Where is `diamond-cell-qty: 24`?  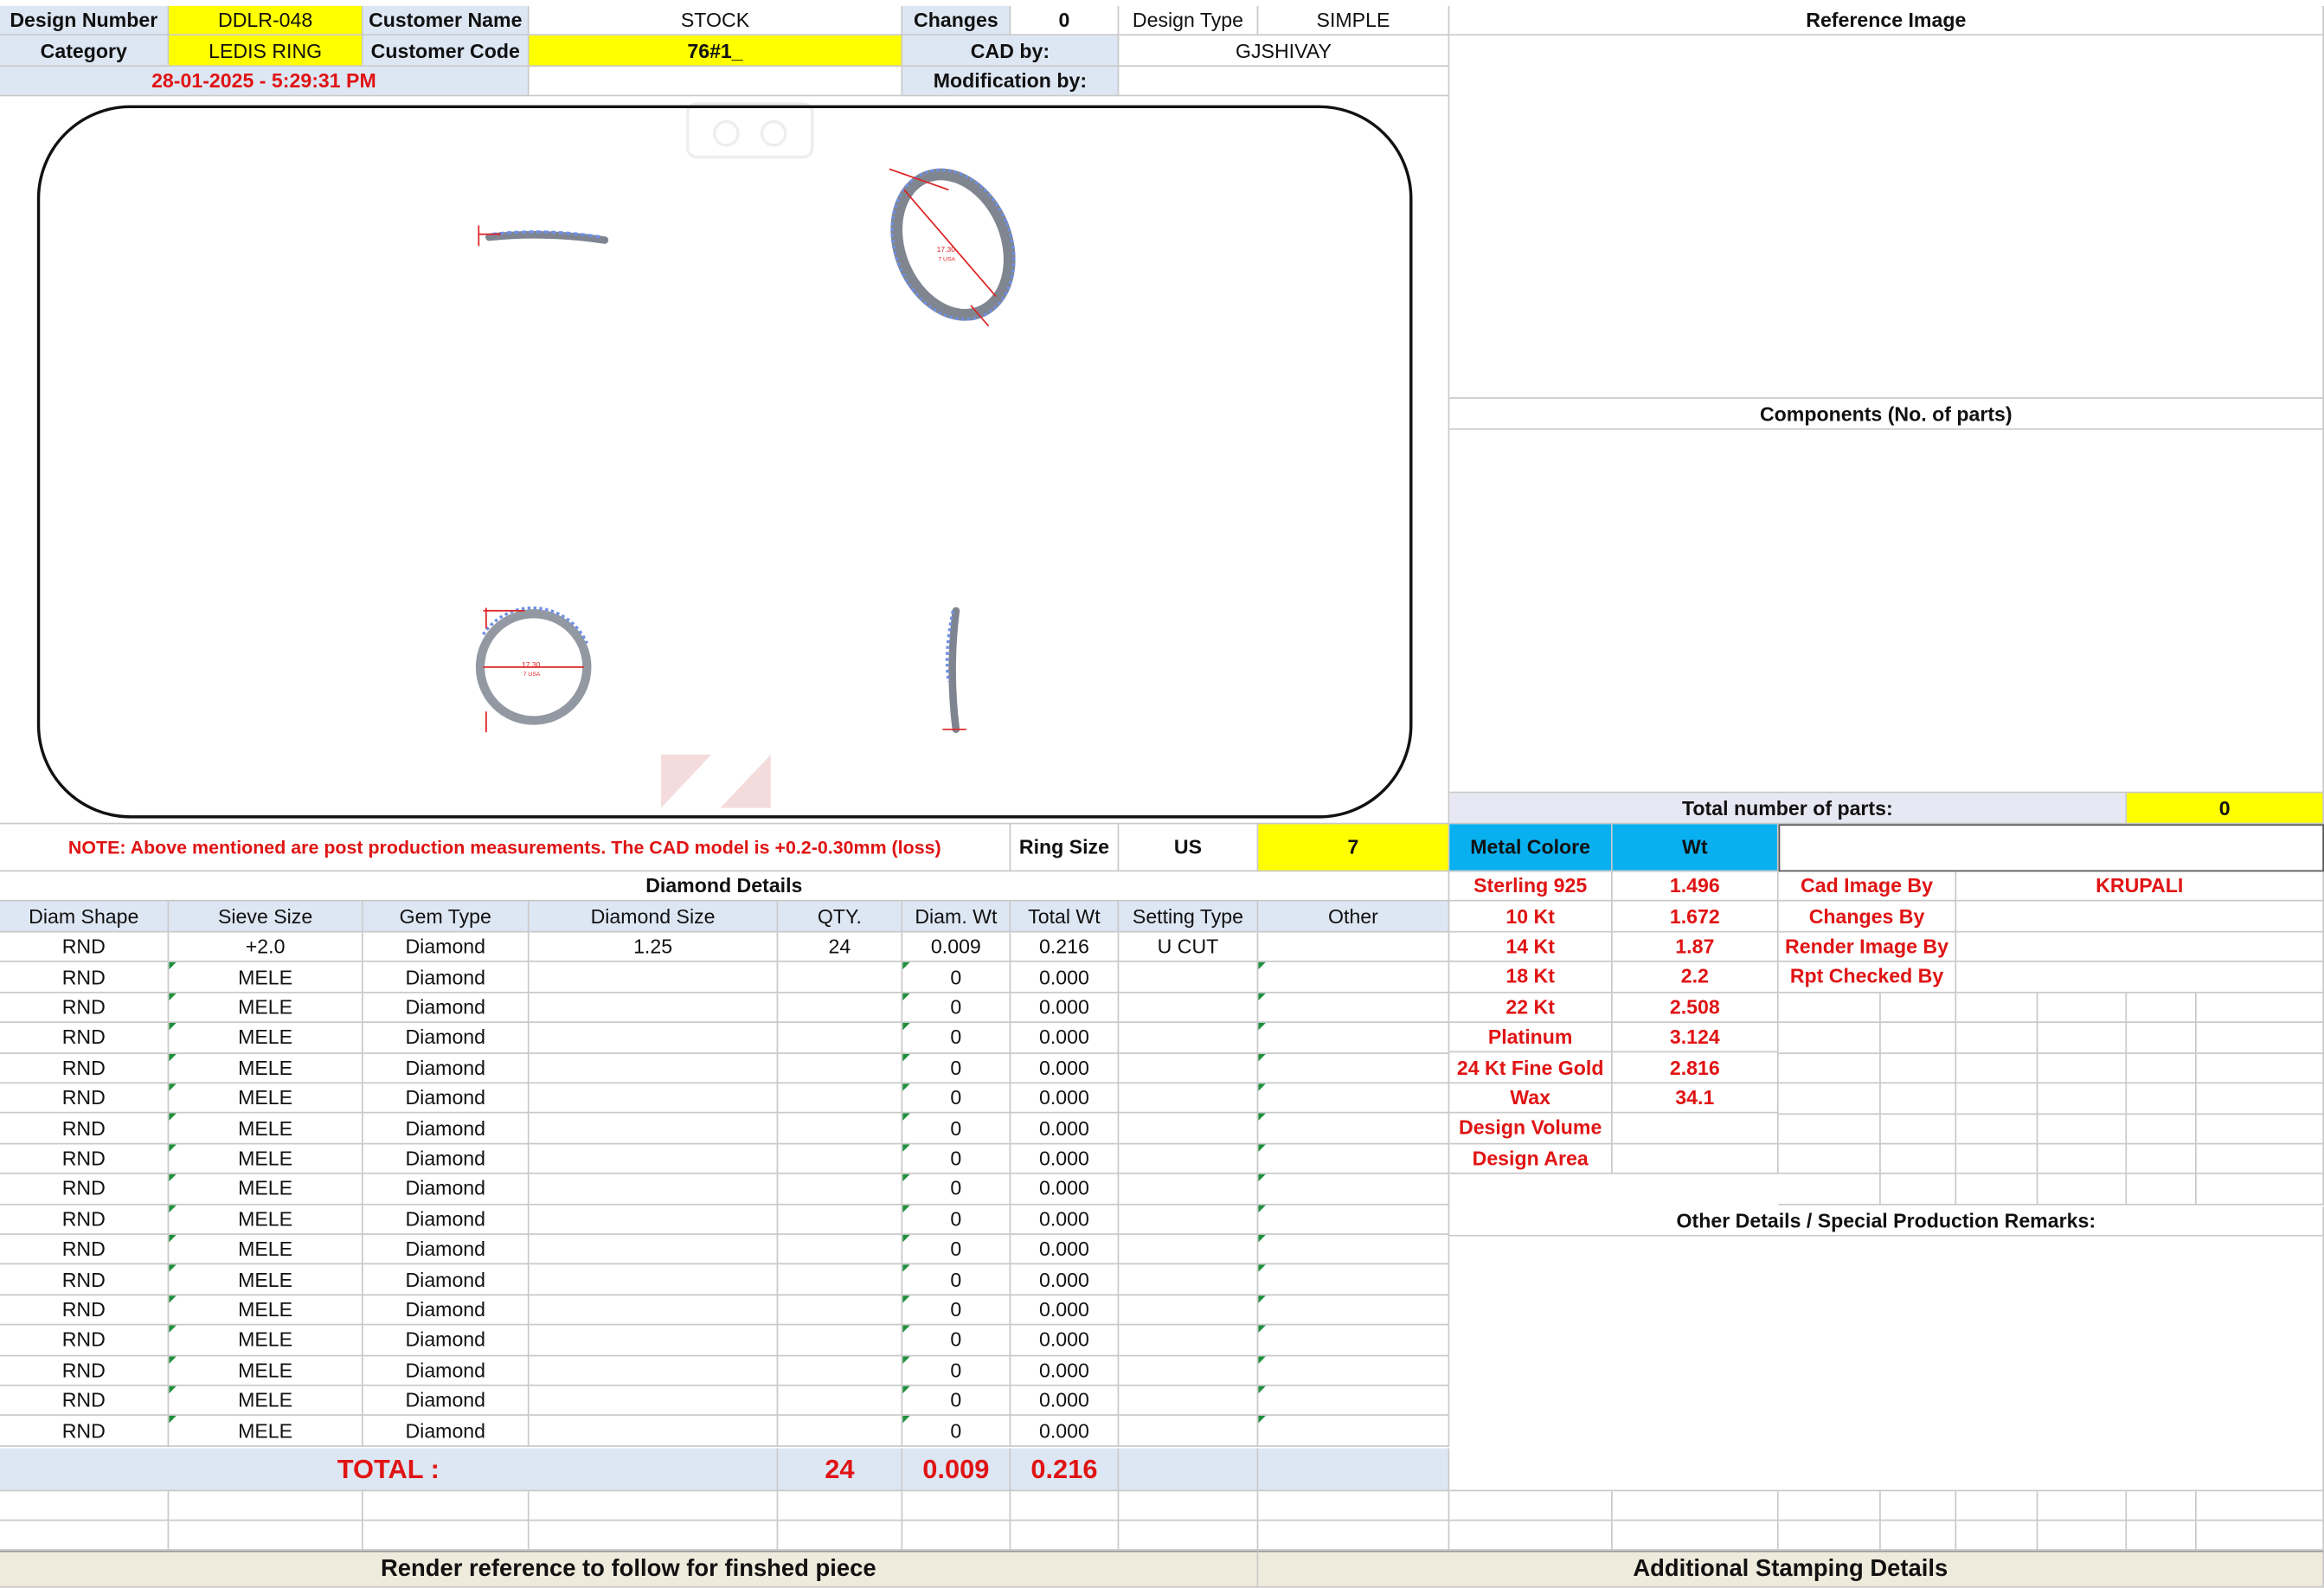
diamond-cell-qty: 24 is located at coordinates (840, 948).